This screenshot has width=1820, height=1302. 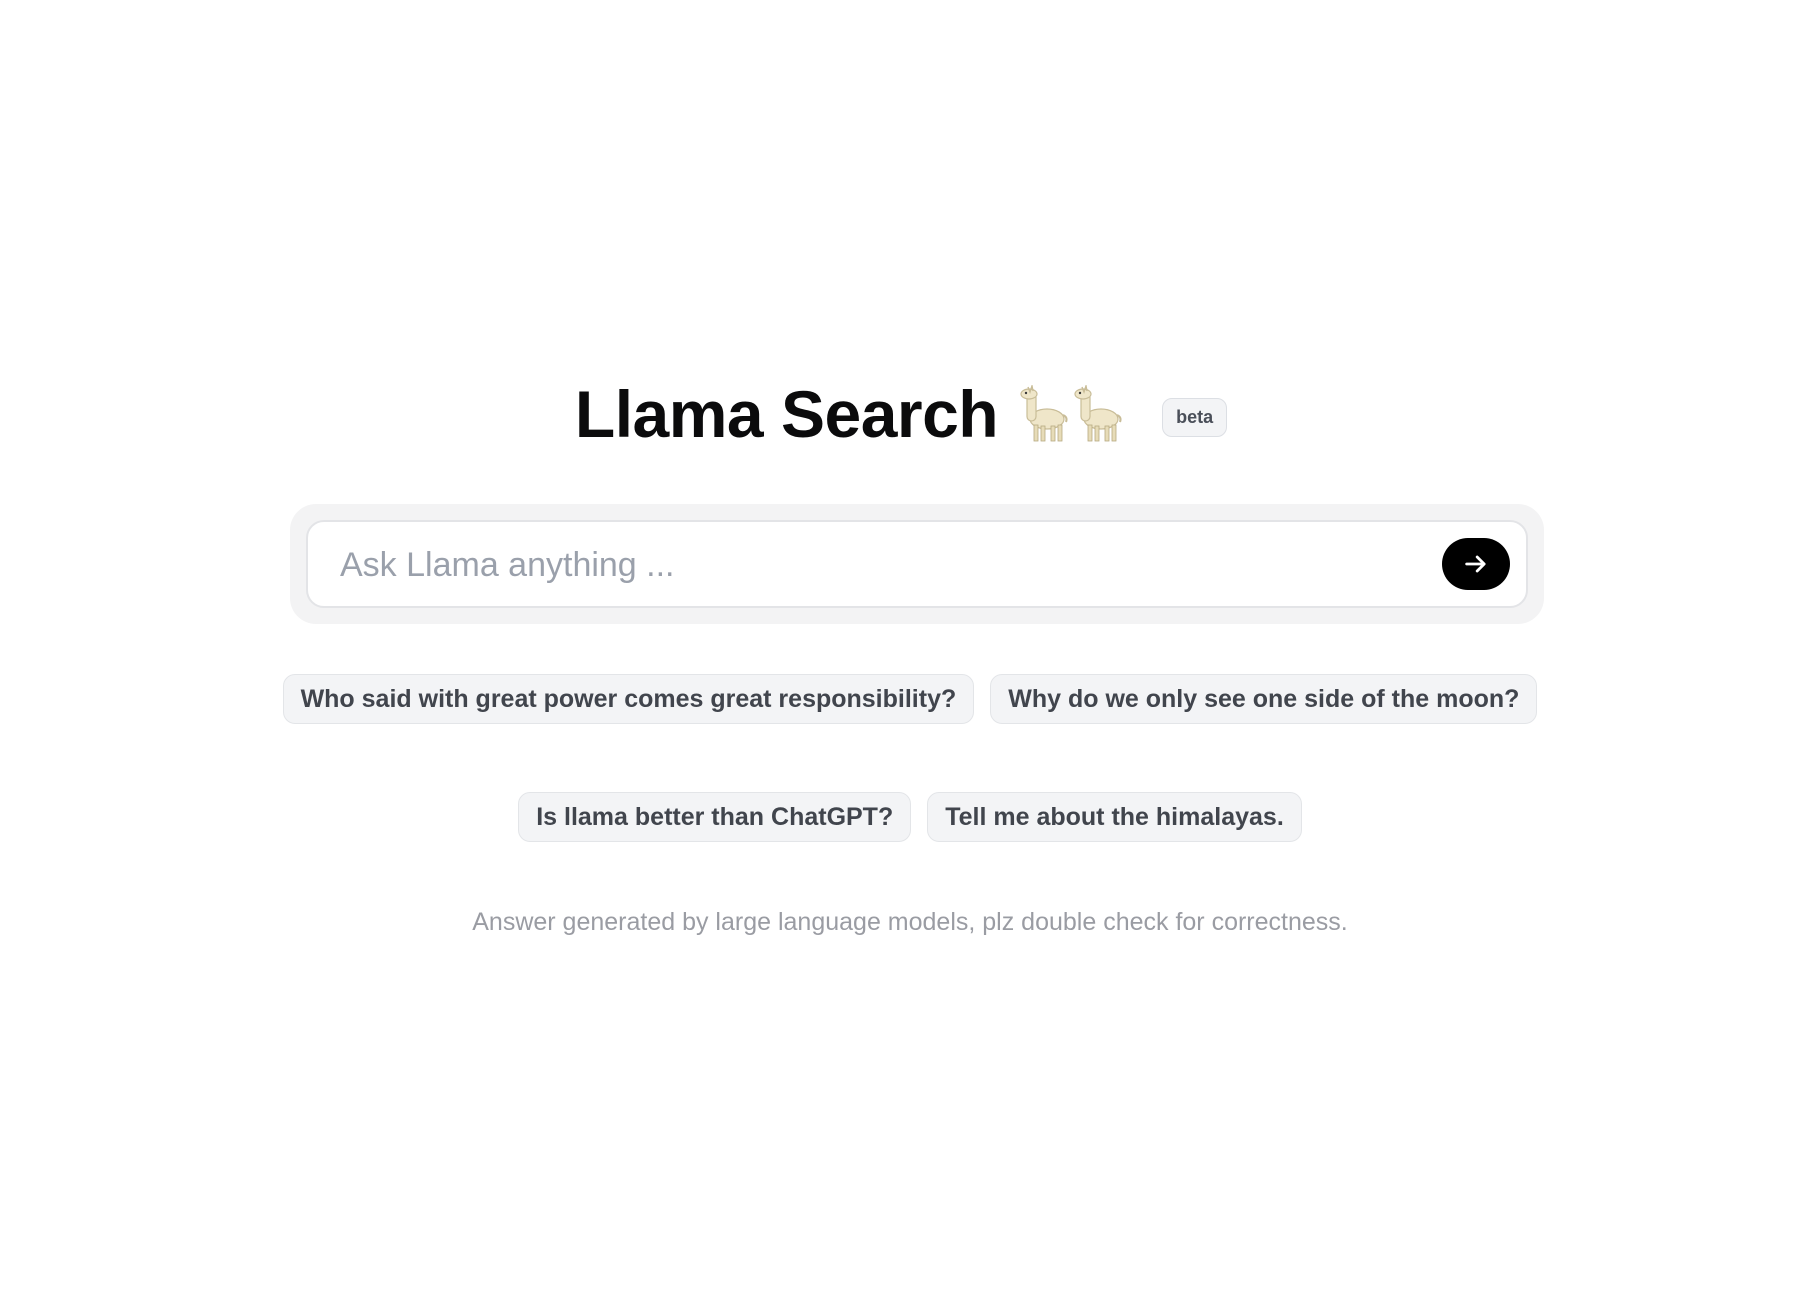 I want to click on suggestion-chip: Why do we only see one side of the moon?, so click(x=1264, y=699).